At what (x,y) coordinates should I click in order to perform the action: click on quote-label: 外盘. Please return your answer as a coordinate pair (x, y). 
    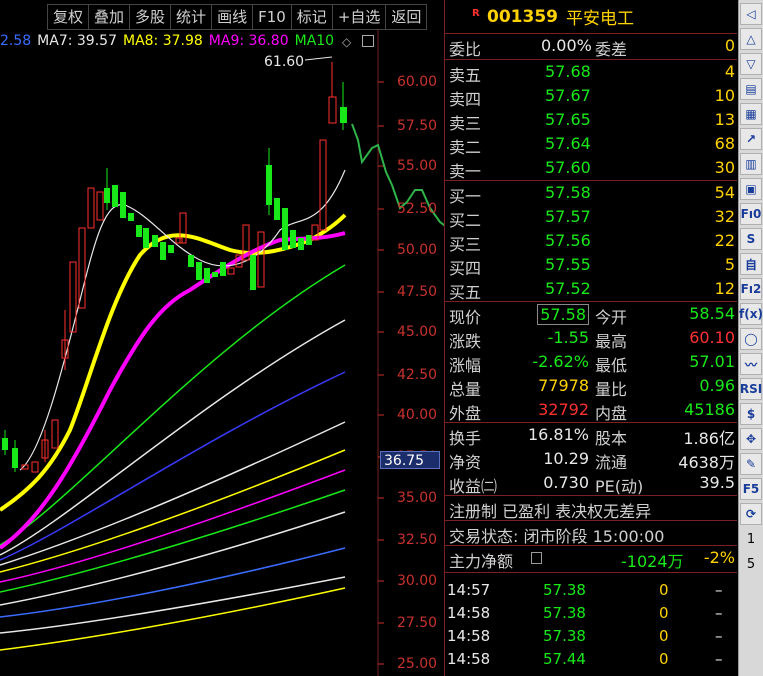
    Looking at the image, I should click on (465, 413).